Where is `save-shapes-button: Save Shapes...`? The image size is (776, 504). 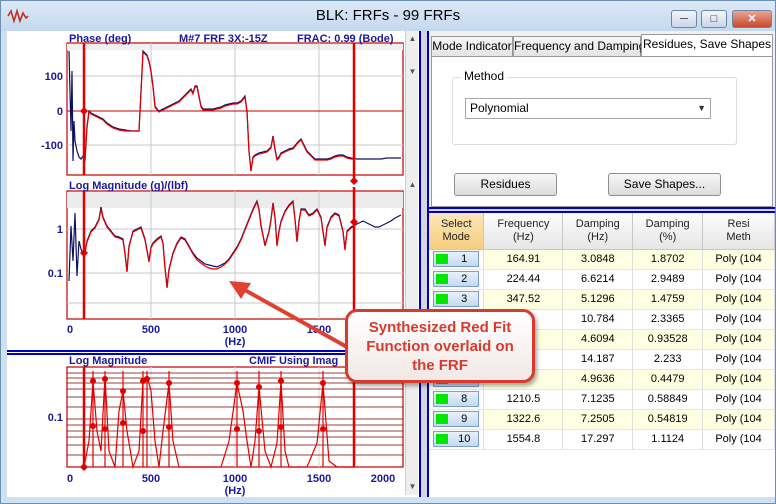
save-shapes-button: Save Shapes... is located at coordinates (664, 184).